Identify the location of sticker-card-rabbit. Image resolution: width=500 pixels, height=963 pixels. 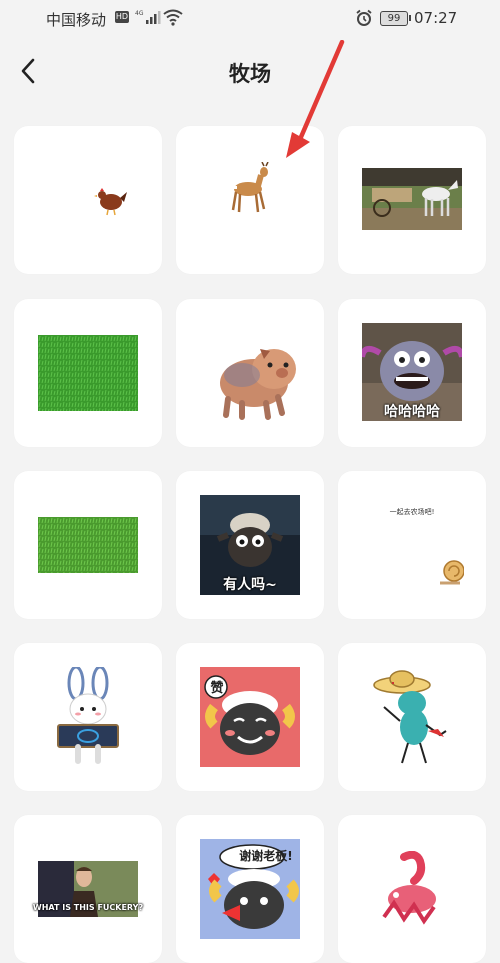
(88, 717).